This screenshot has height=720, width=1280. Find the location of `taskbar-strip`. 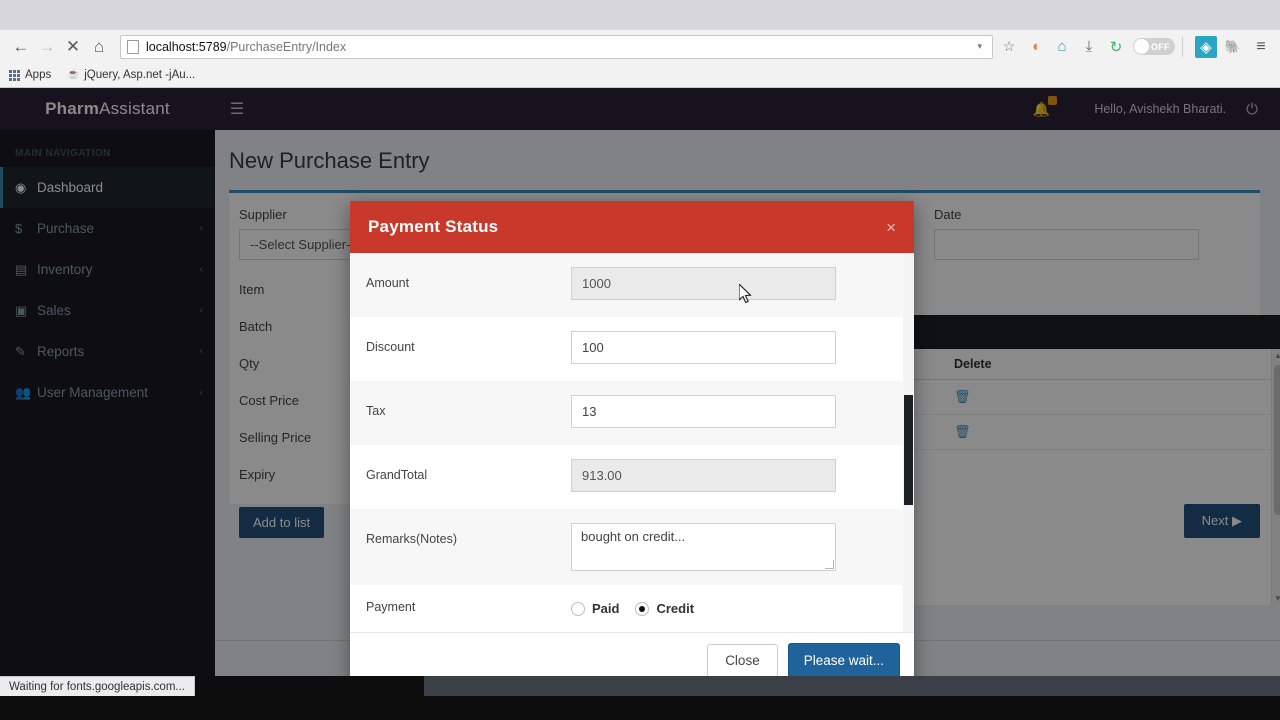

taskbar-strip is located at coordinates (852, 686).